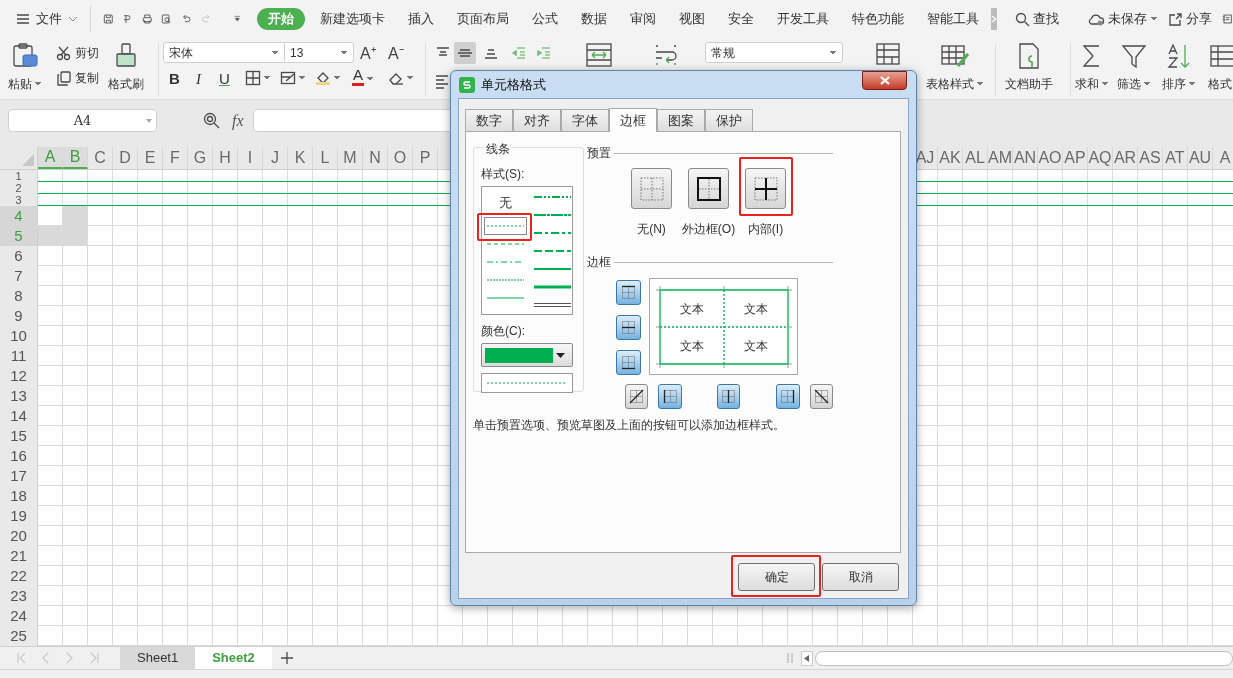 The image size is (1233, 678). I want to click on window-title: 单元格格式, so click(513, 84).